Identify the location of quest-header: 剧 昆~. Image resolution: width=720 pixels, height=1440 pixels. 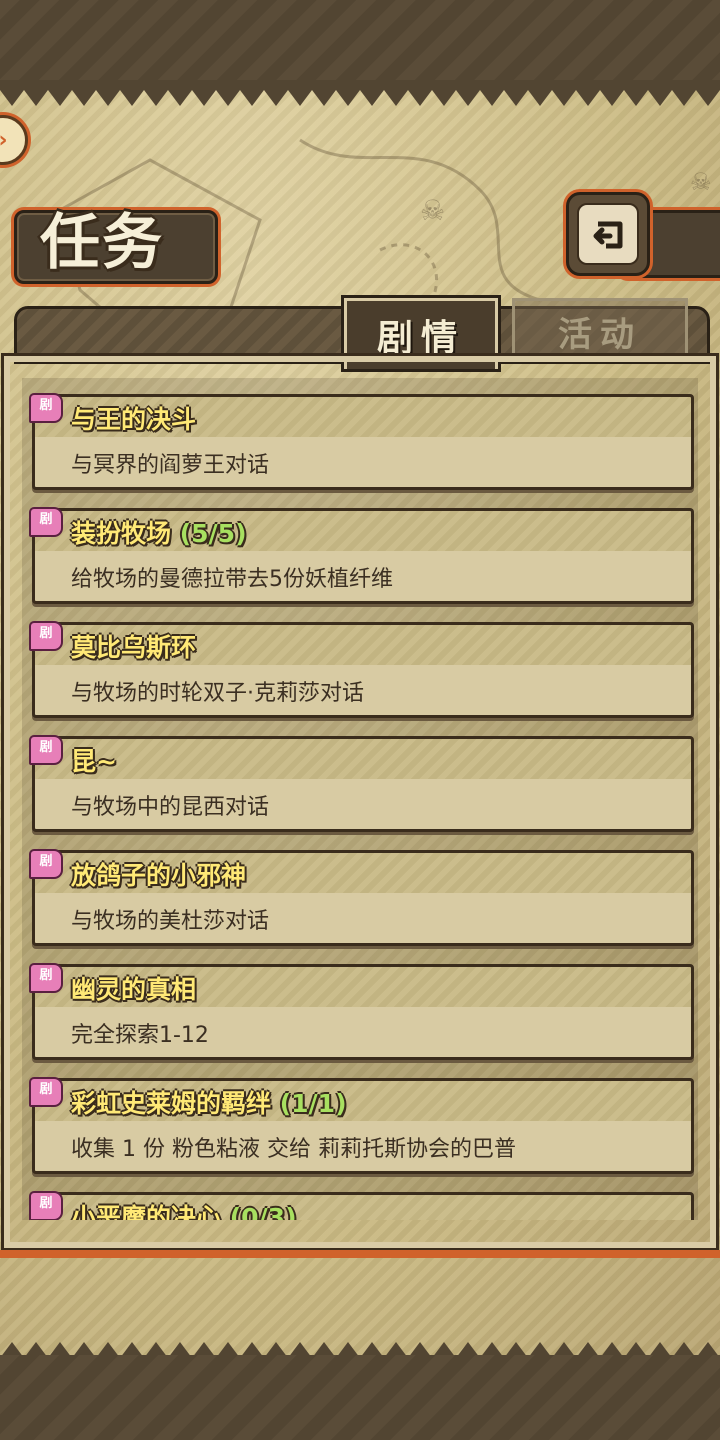
(361, 758).